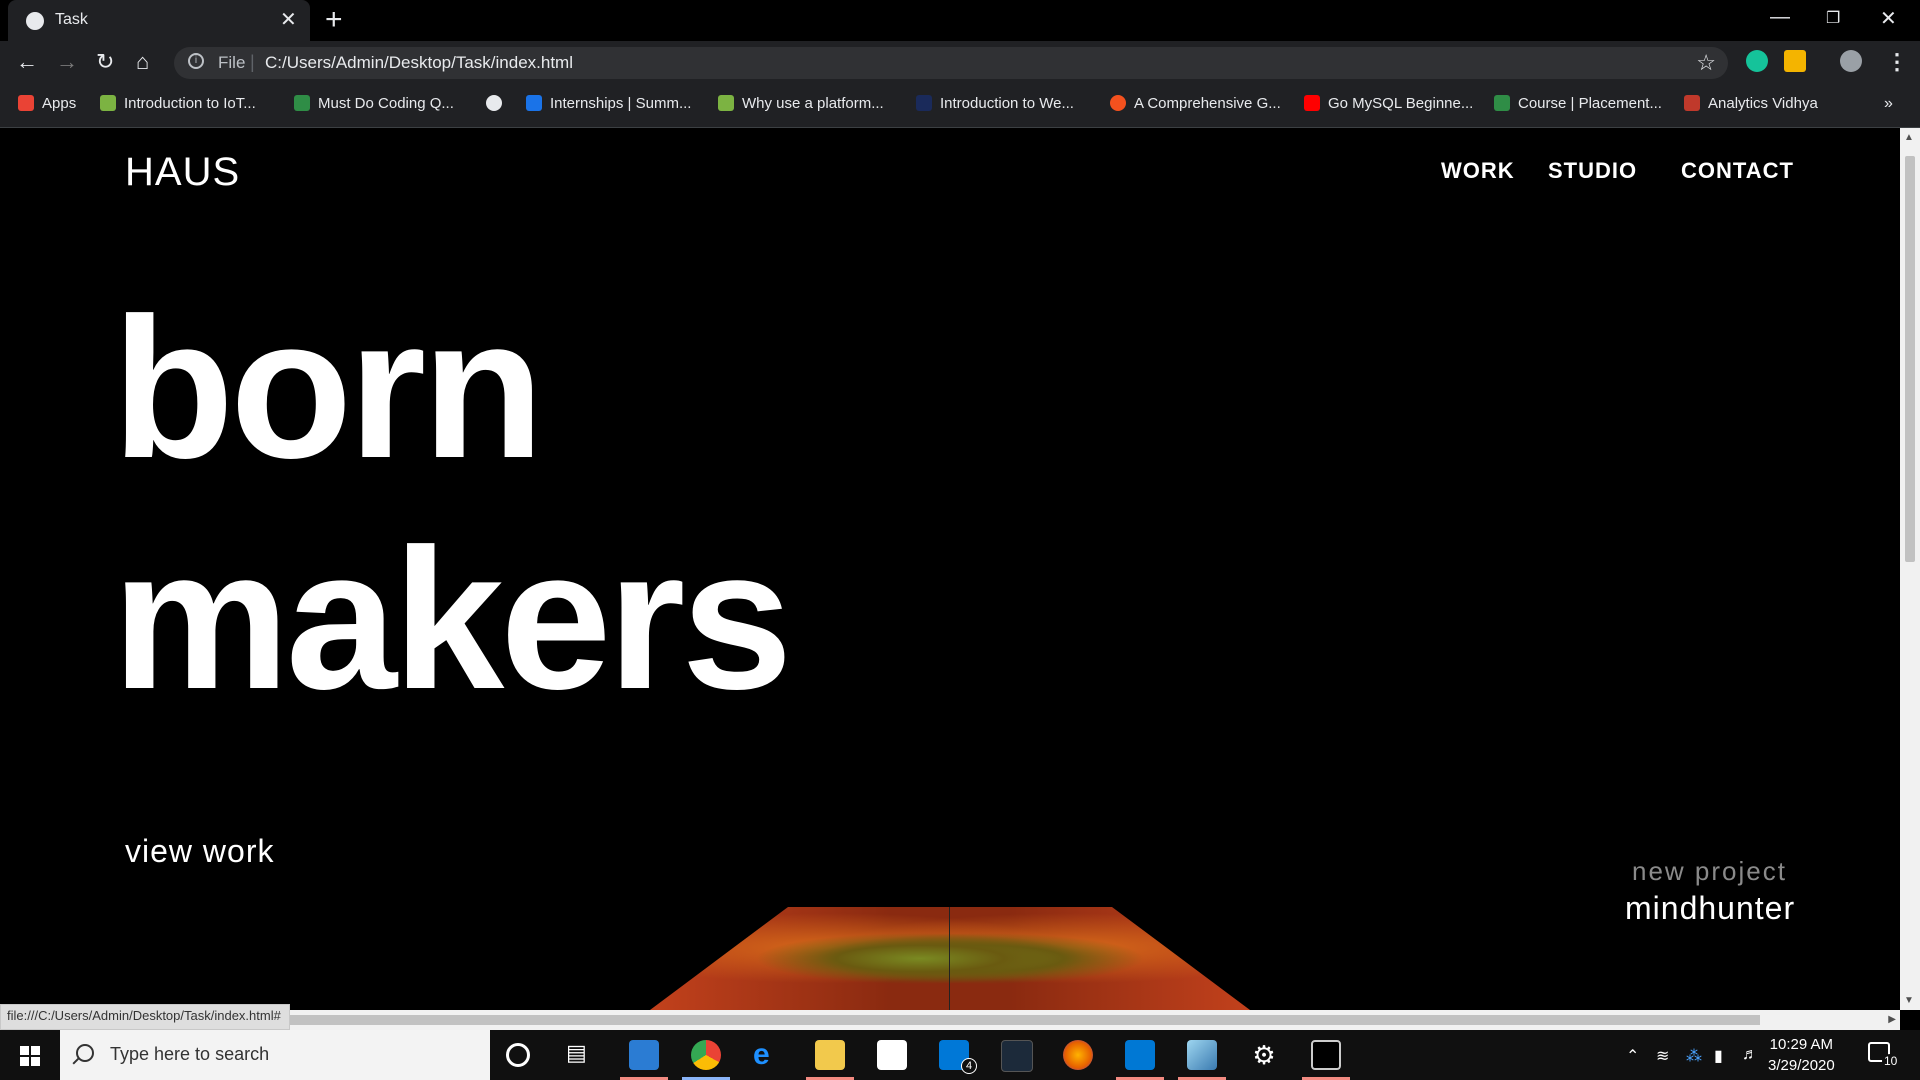 The image size is (1920, 1080). What do you see at coordinates (71, 19) in the screenshot?
I see `tab-title: Task` at bounding box center [71, 19].